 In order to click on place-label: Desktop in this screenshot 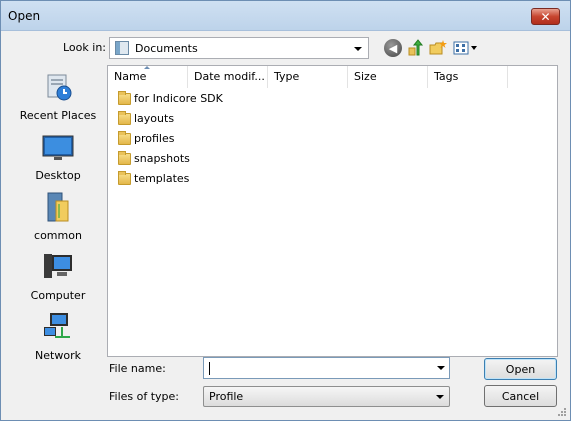, I will do `click(58, 175)`.